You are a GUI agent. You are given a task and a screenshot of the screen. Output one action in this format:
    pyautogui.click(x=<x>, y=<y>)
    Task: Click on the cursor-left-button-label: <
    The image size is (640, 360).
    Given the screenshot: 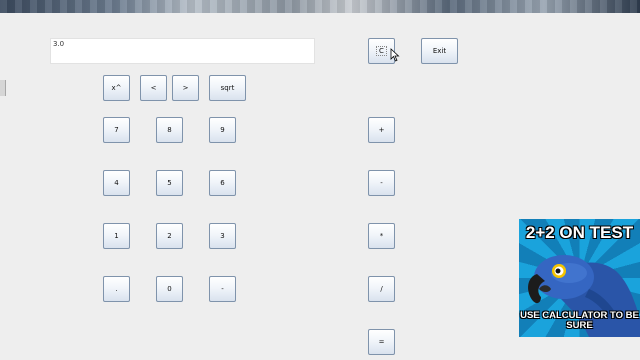 What is the action you would take?
    pyautogui.click(x=153, y=88)
    